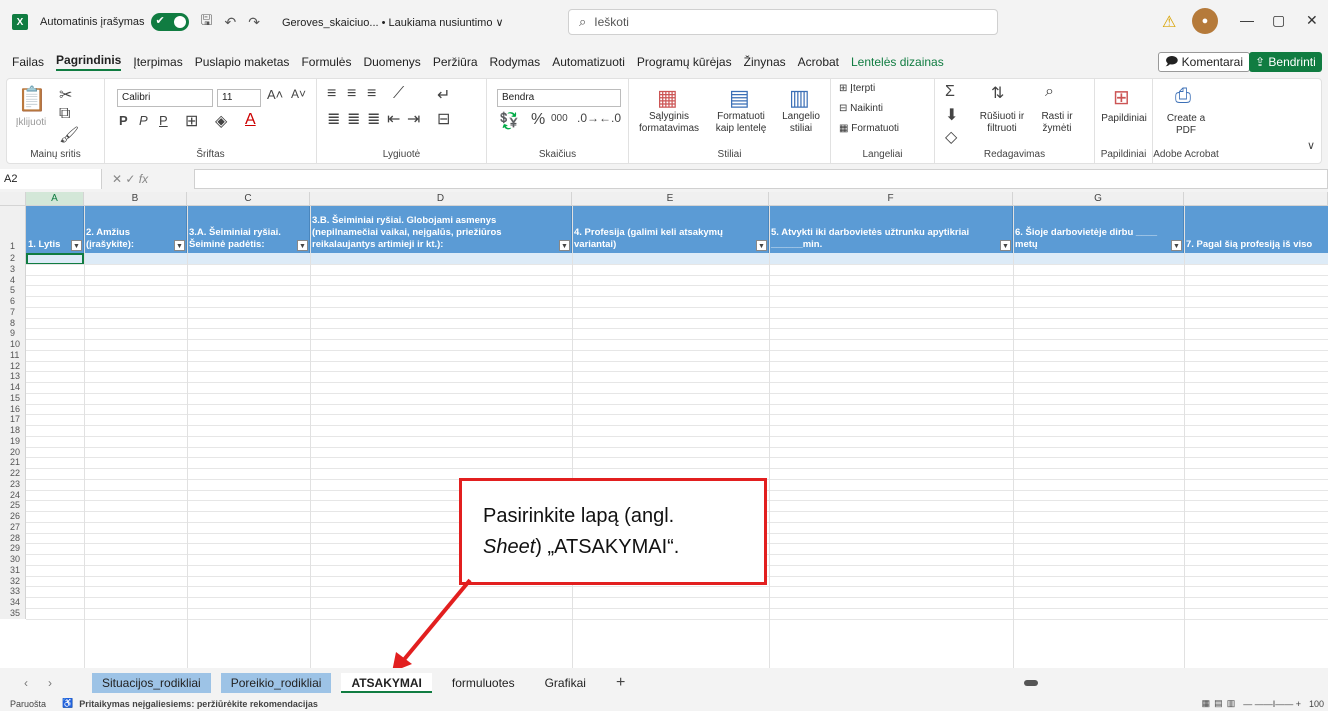  Describe the element at coordinates (1311, 145) in the screenshot. I see `collapse-ribbon-icon: ∨` at that location.